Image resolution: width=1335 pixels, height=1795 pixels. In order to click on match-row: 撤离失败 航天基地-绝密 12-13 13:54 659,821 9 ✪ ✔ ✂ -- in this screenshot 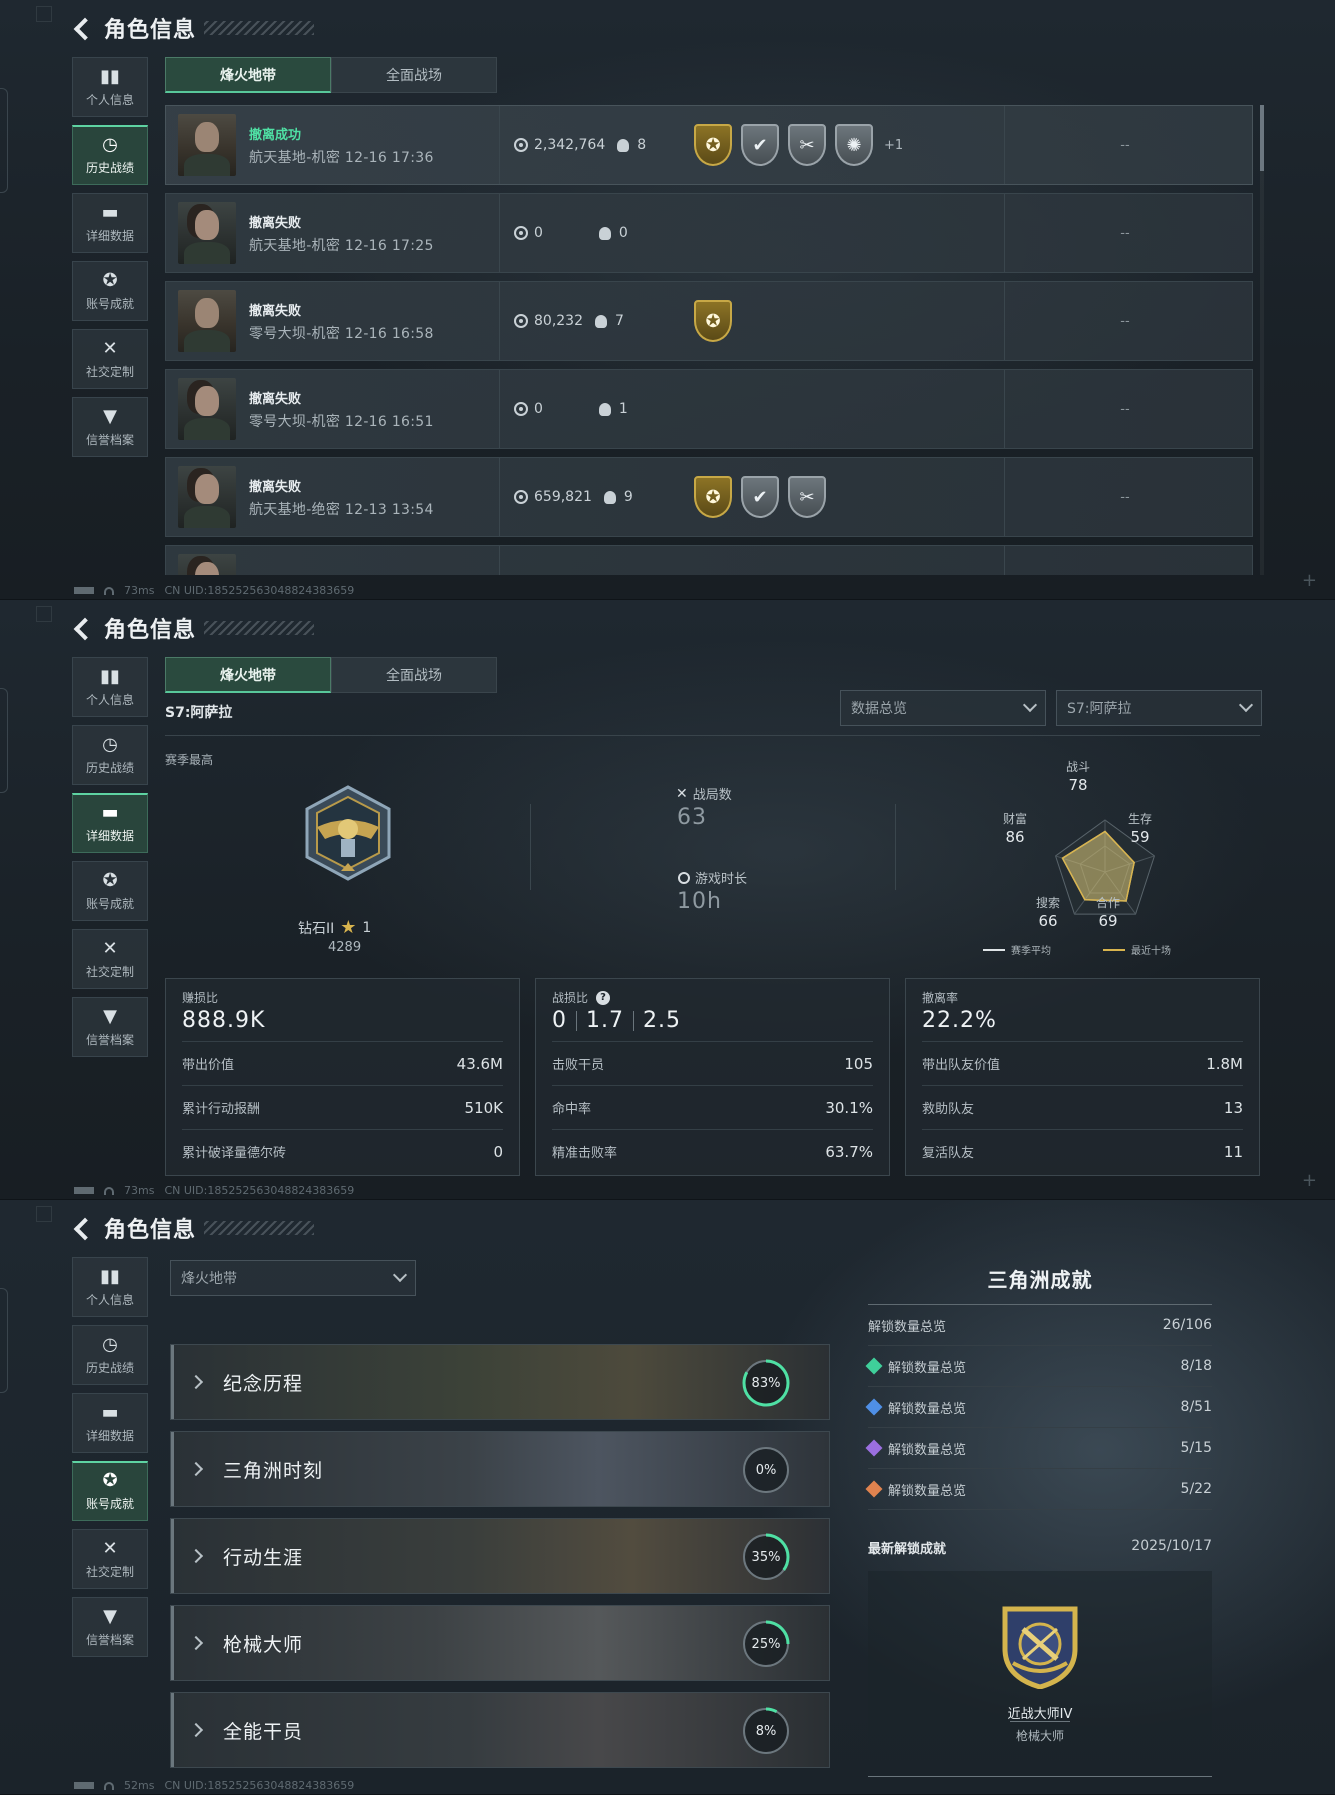, I will do `click(709, 497)`.